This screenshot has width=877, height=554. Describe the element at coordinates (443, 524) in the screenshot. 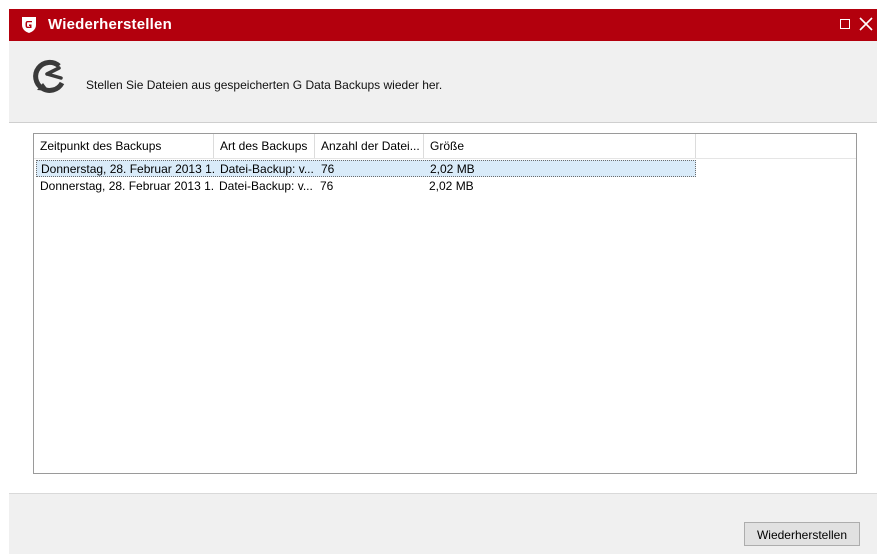

I see `footer-bar: Wiederherstellen` at that location.